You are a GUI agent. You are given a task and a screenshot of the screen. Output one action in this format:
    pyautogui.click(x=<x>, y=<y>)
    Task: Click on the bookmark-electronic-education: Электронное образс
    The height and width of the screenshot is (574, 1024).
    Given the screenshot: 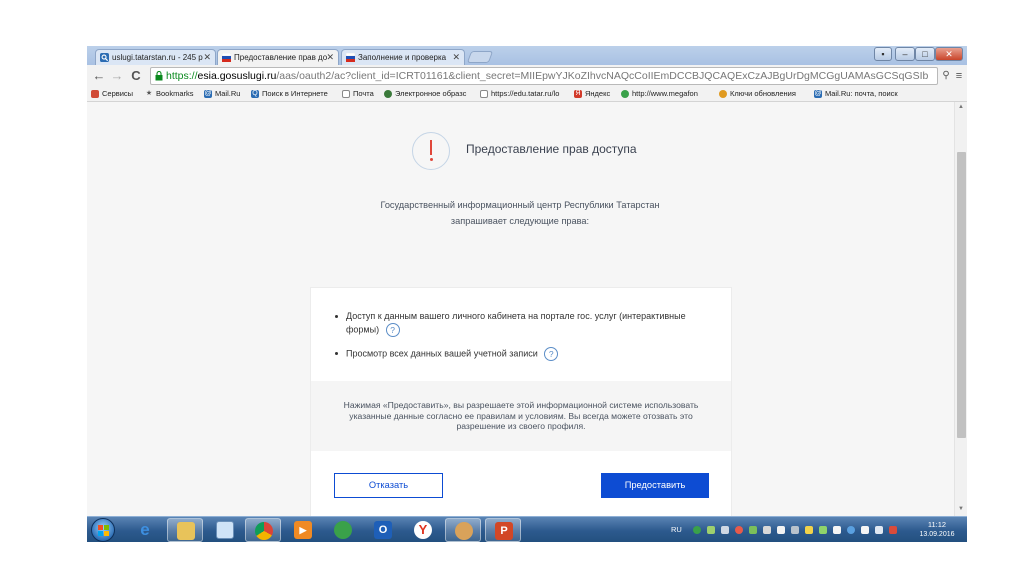 What is the action you would take?
    pyautogui.click(x=425, y=94)
    